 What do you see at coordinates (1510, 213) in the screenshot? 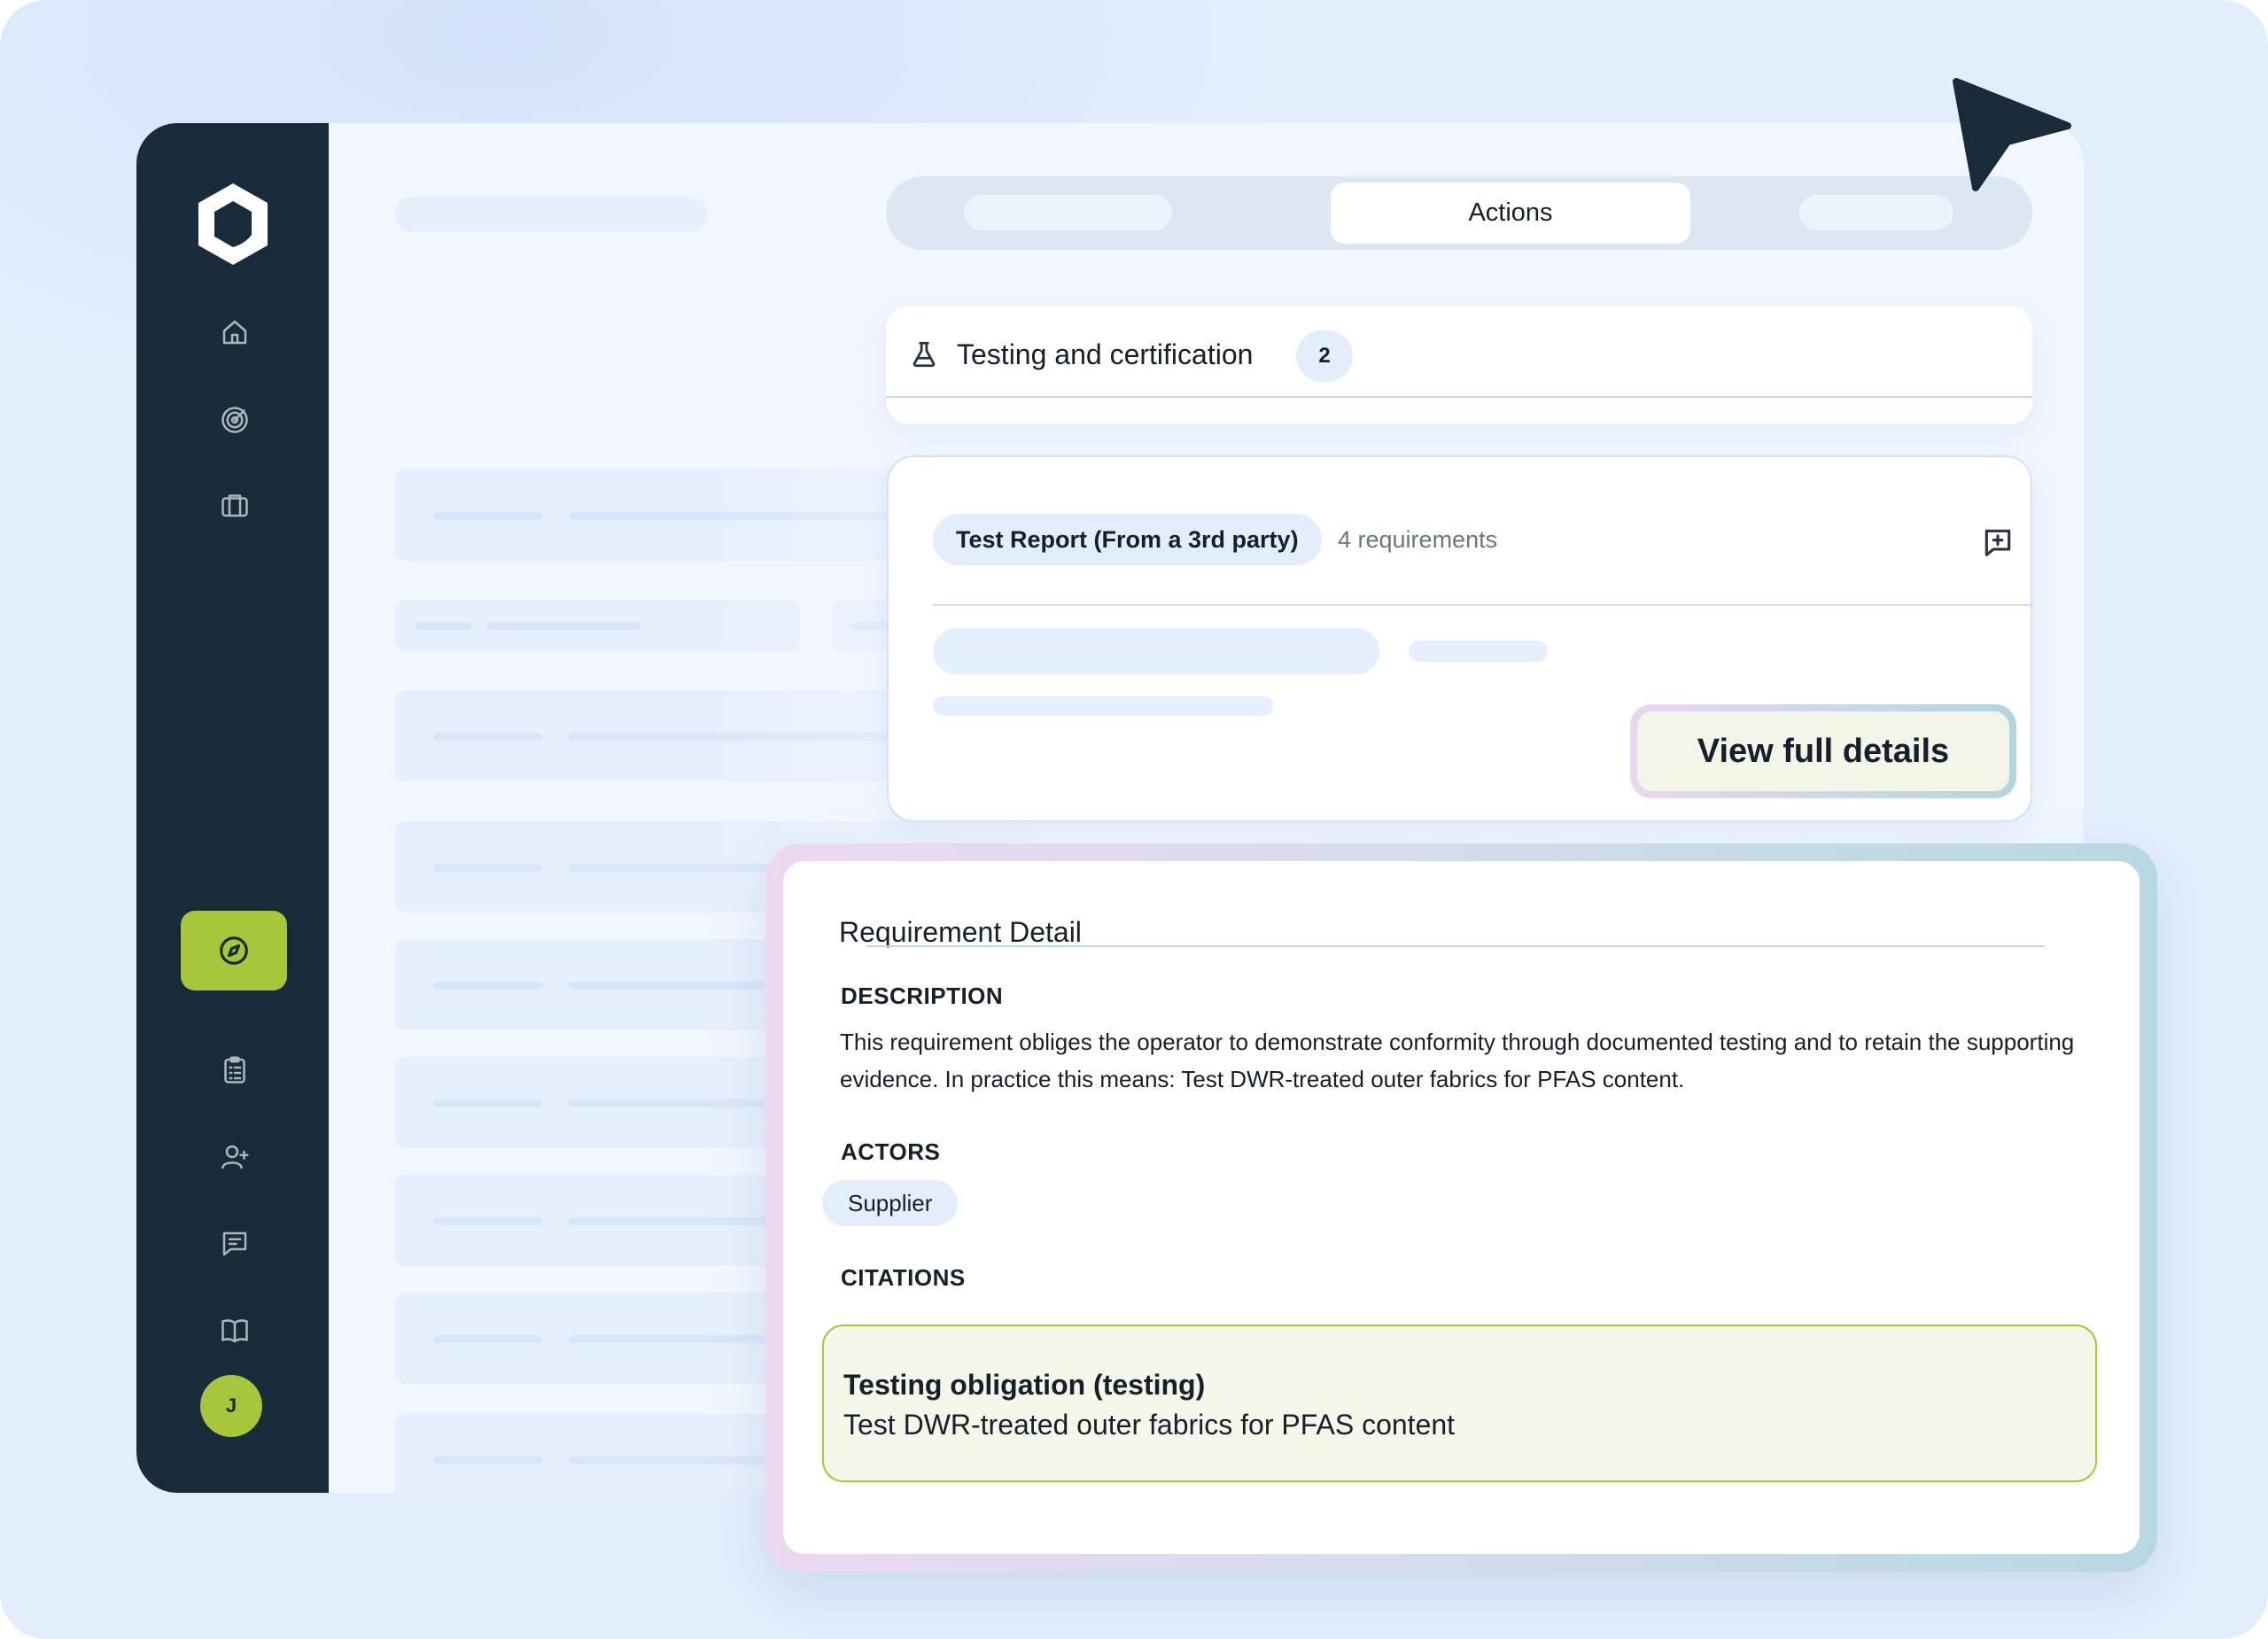
I see `tab-actions: Actions` at bounding box center [1510, 213].